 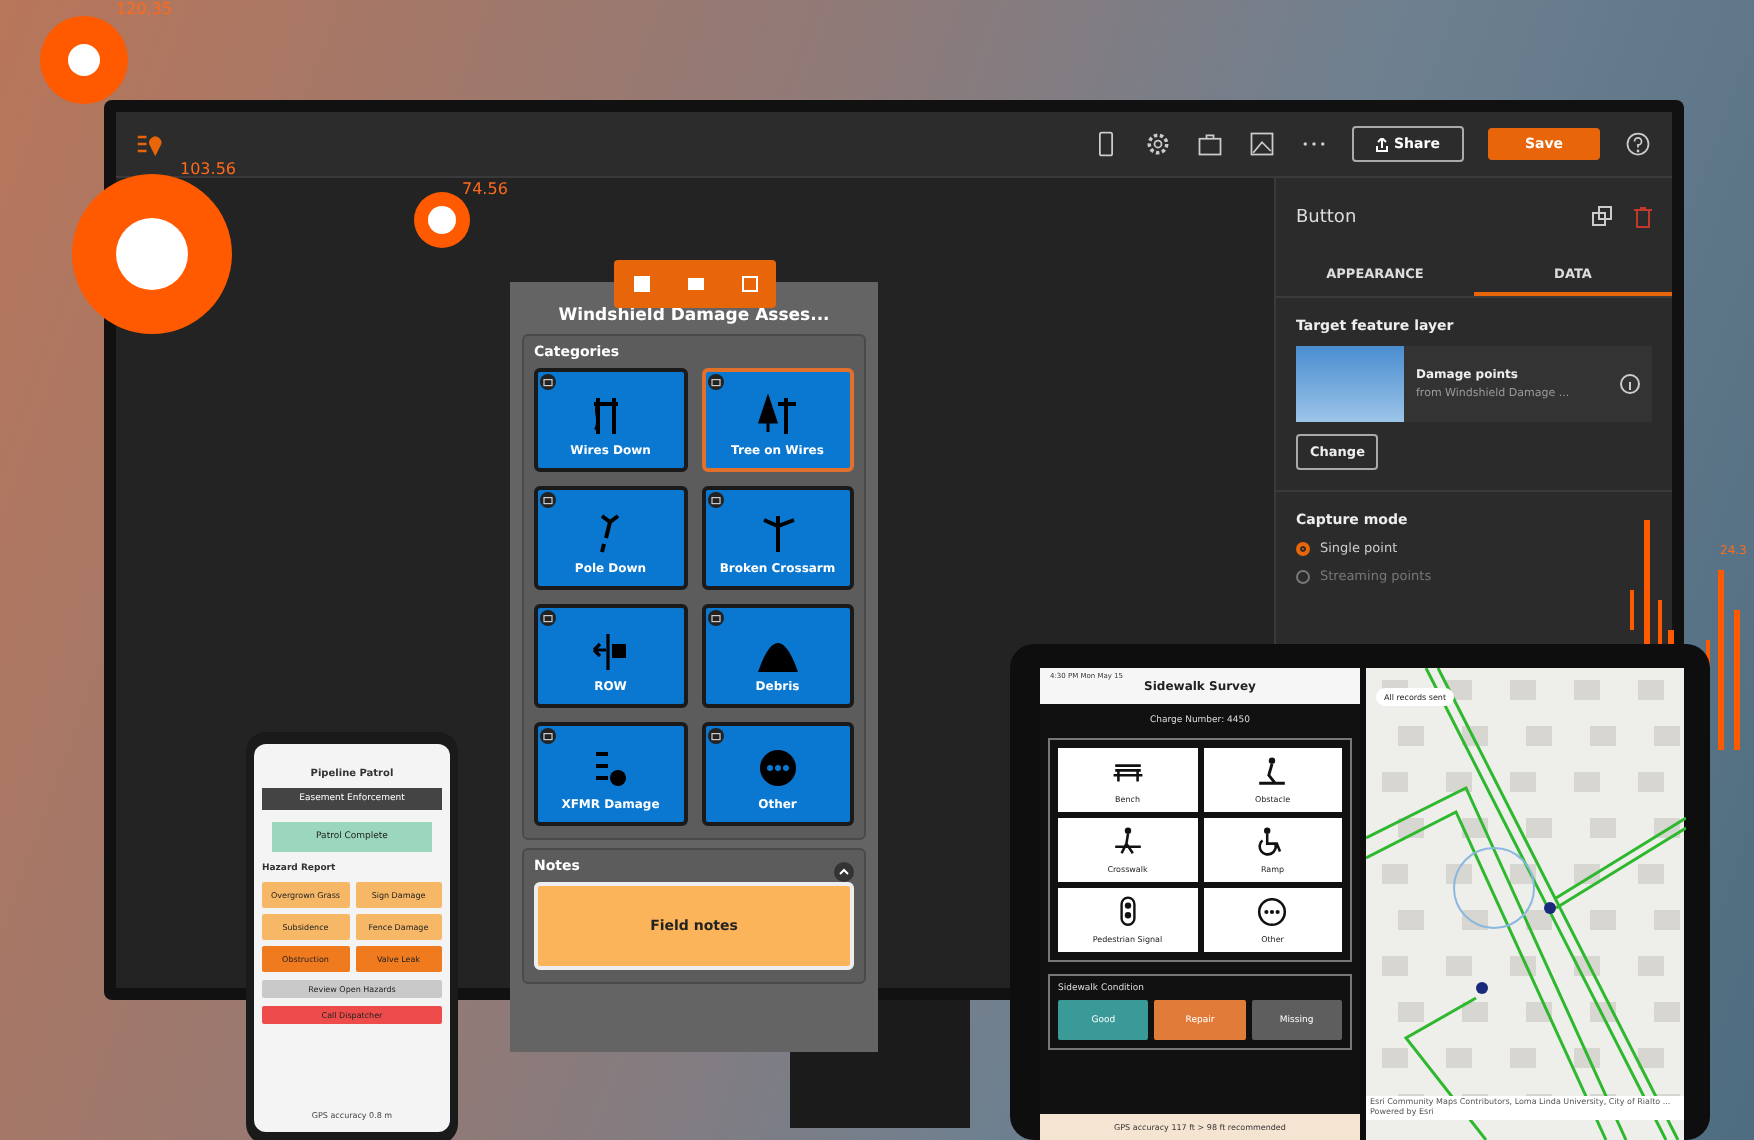 I want to click on map-marker-icon, so click(x=84, y=60).